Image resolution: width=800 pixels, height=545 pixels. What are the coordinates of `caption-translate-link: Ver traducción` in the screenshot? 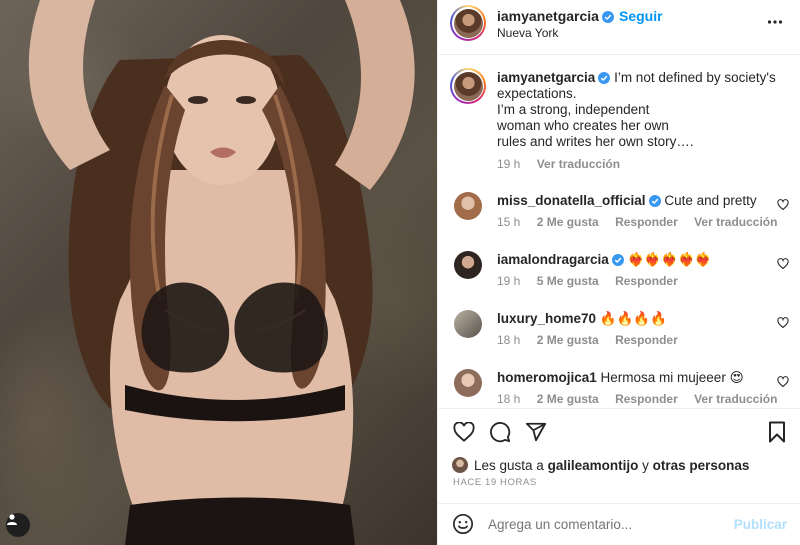 It's located at (578, 164).